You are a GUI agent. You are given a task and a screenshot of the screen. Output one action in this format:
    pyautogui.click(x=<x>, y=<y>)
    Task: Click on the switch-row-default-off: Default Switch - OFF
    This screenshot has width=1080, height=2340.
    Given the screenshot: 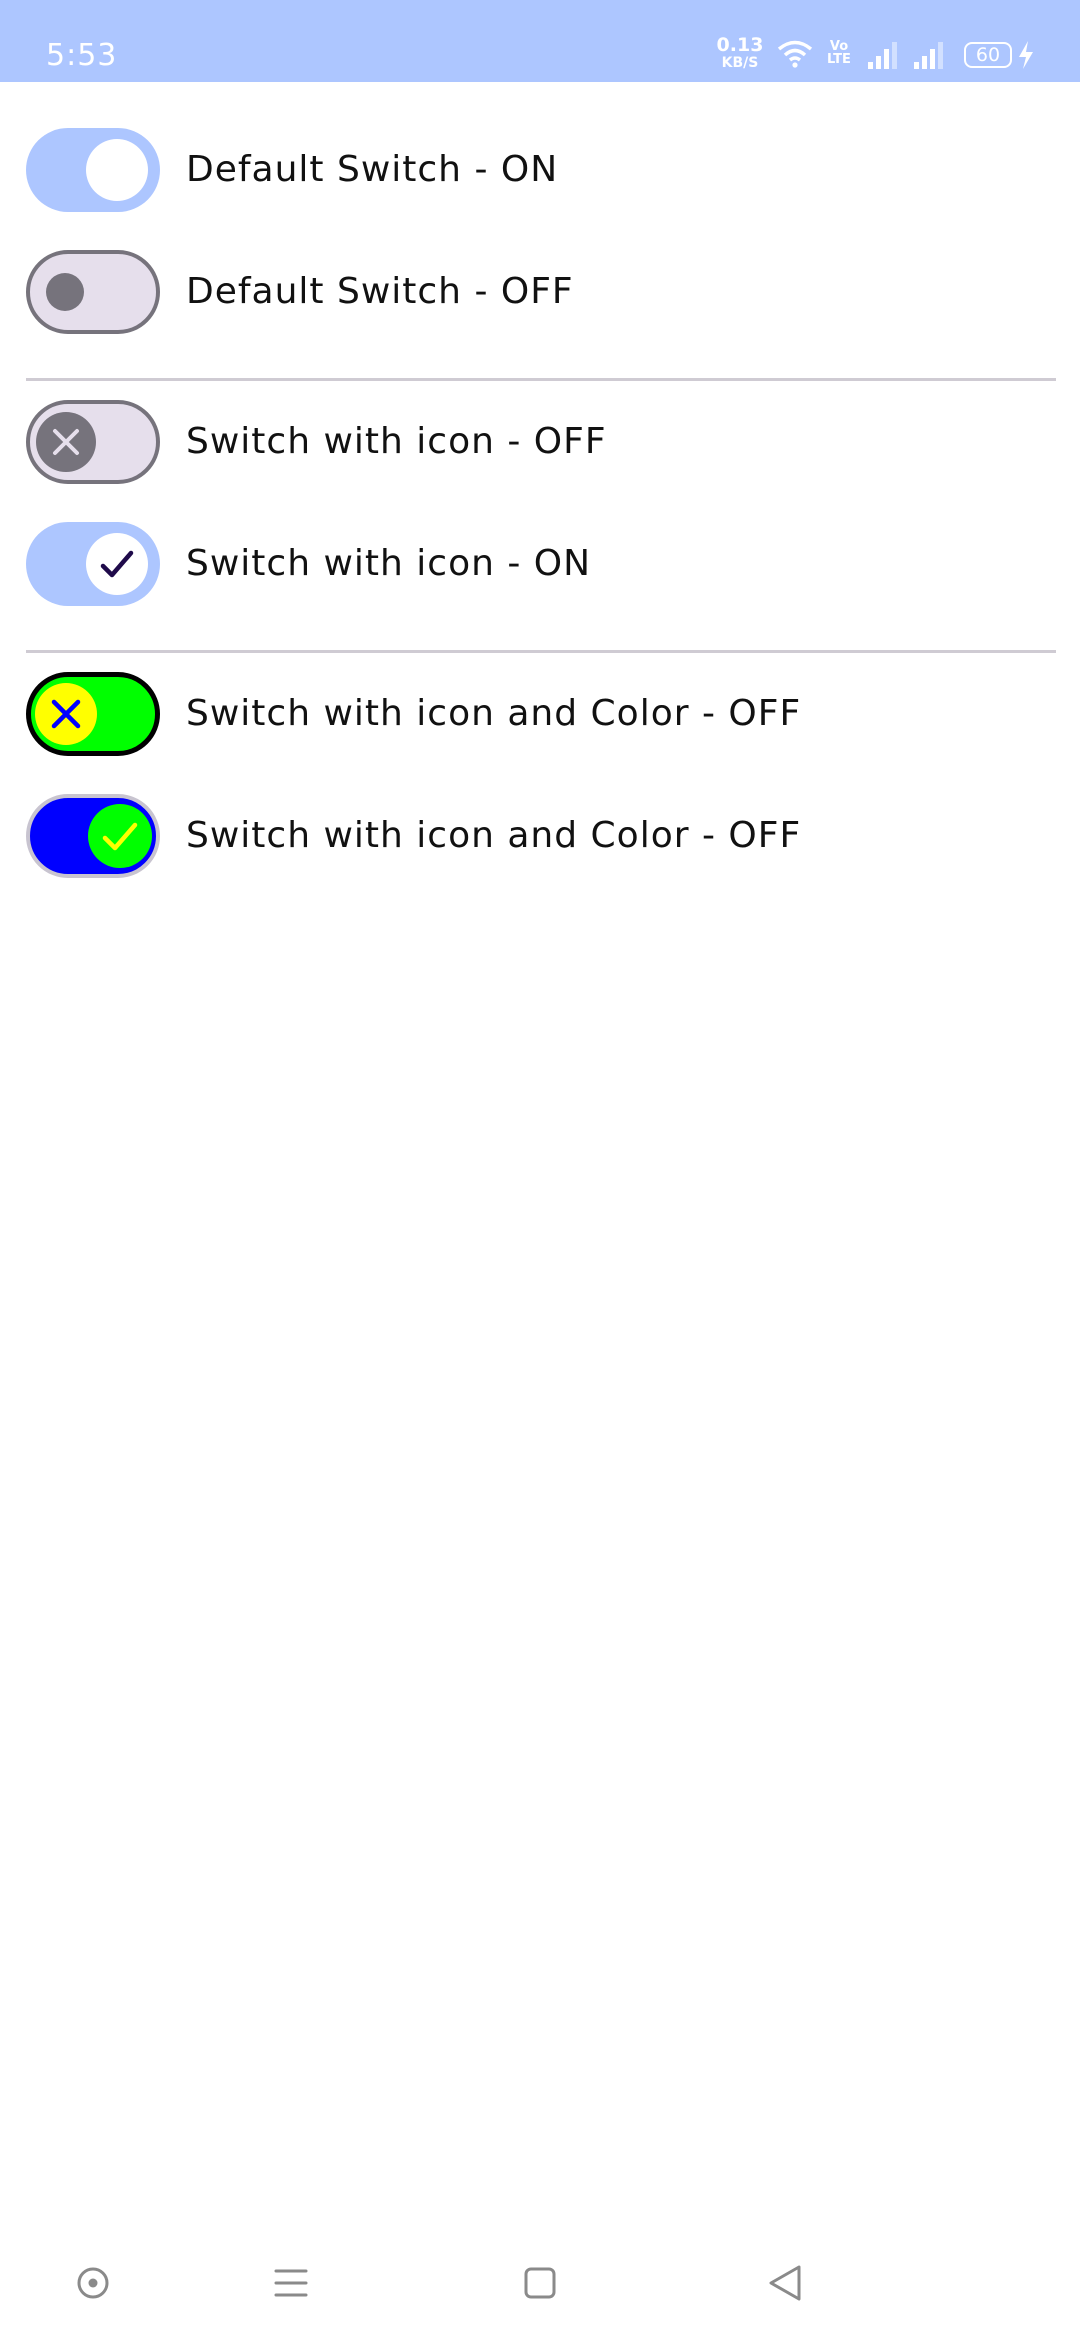 What is the action you would take?
    pyautogui.click(x=541, y=292)
    